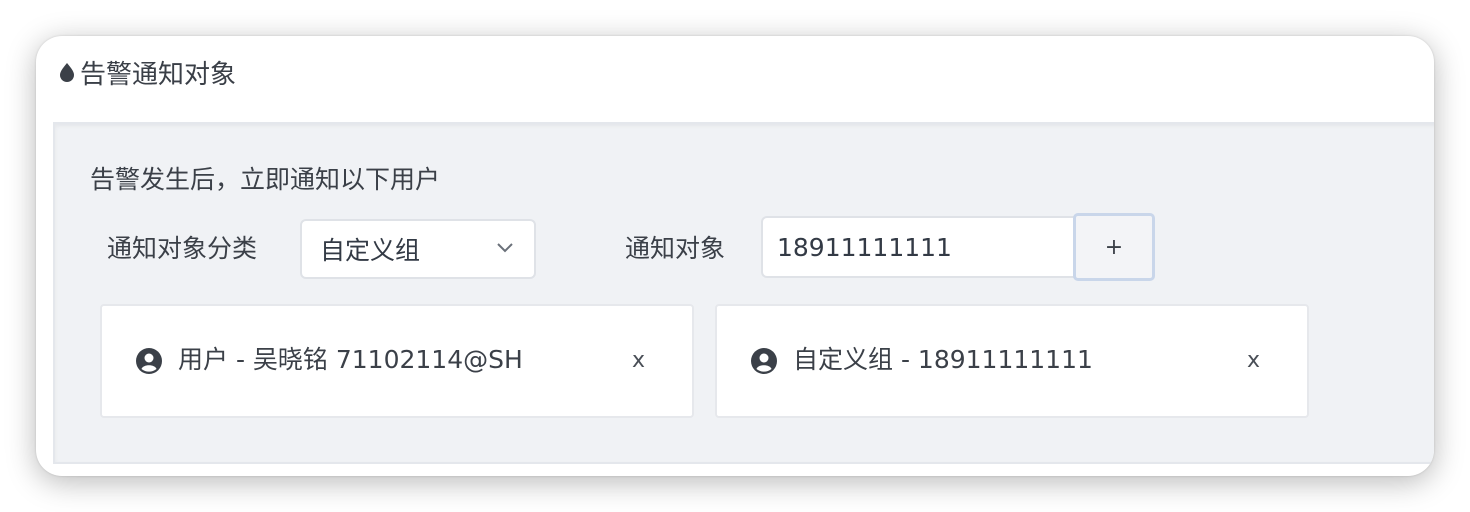  I want to click on target-input, so click(919, 247).